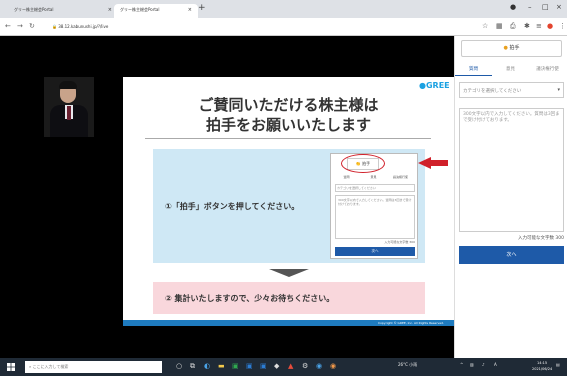 Image resolution: width=567 pixels, height=376 pixels. What do you see at coordinates (511, 255) in the screenshot?
I see `next-button: 次へ` at bounding box center [511, 255].